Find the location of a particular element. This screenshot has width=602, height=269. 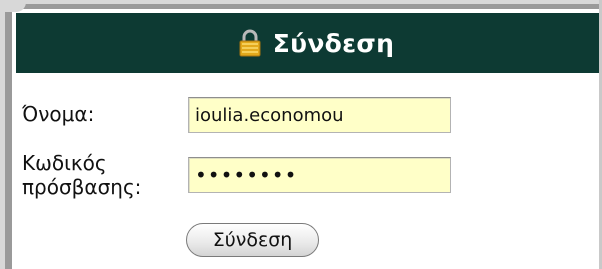

username-label: Όνομα: is located at coordinates (58, 114).